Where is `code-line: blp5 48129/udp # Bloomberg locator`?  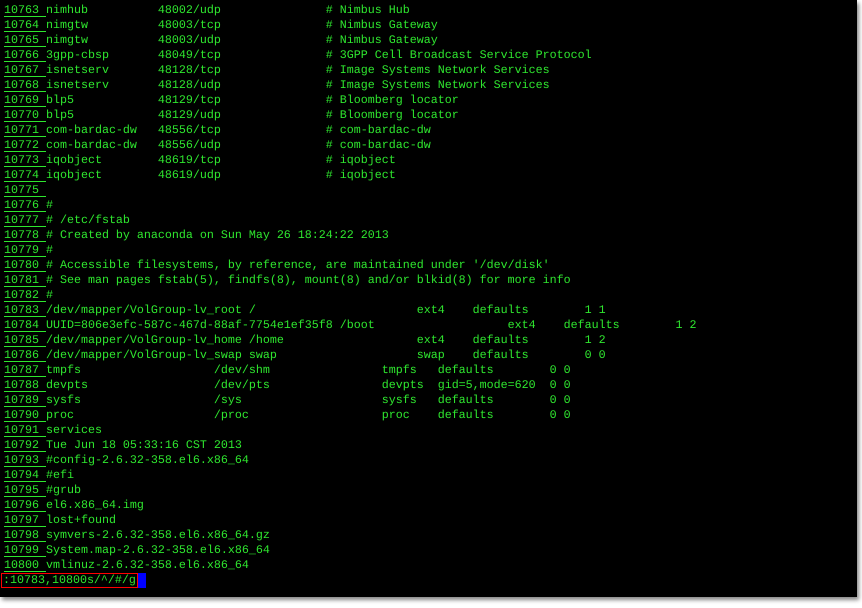
code-line: blp5 48129/udp # Bloomberg locator is located at coordinates (252, 115).